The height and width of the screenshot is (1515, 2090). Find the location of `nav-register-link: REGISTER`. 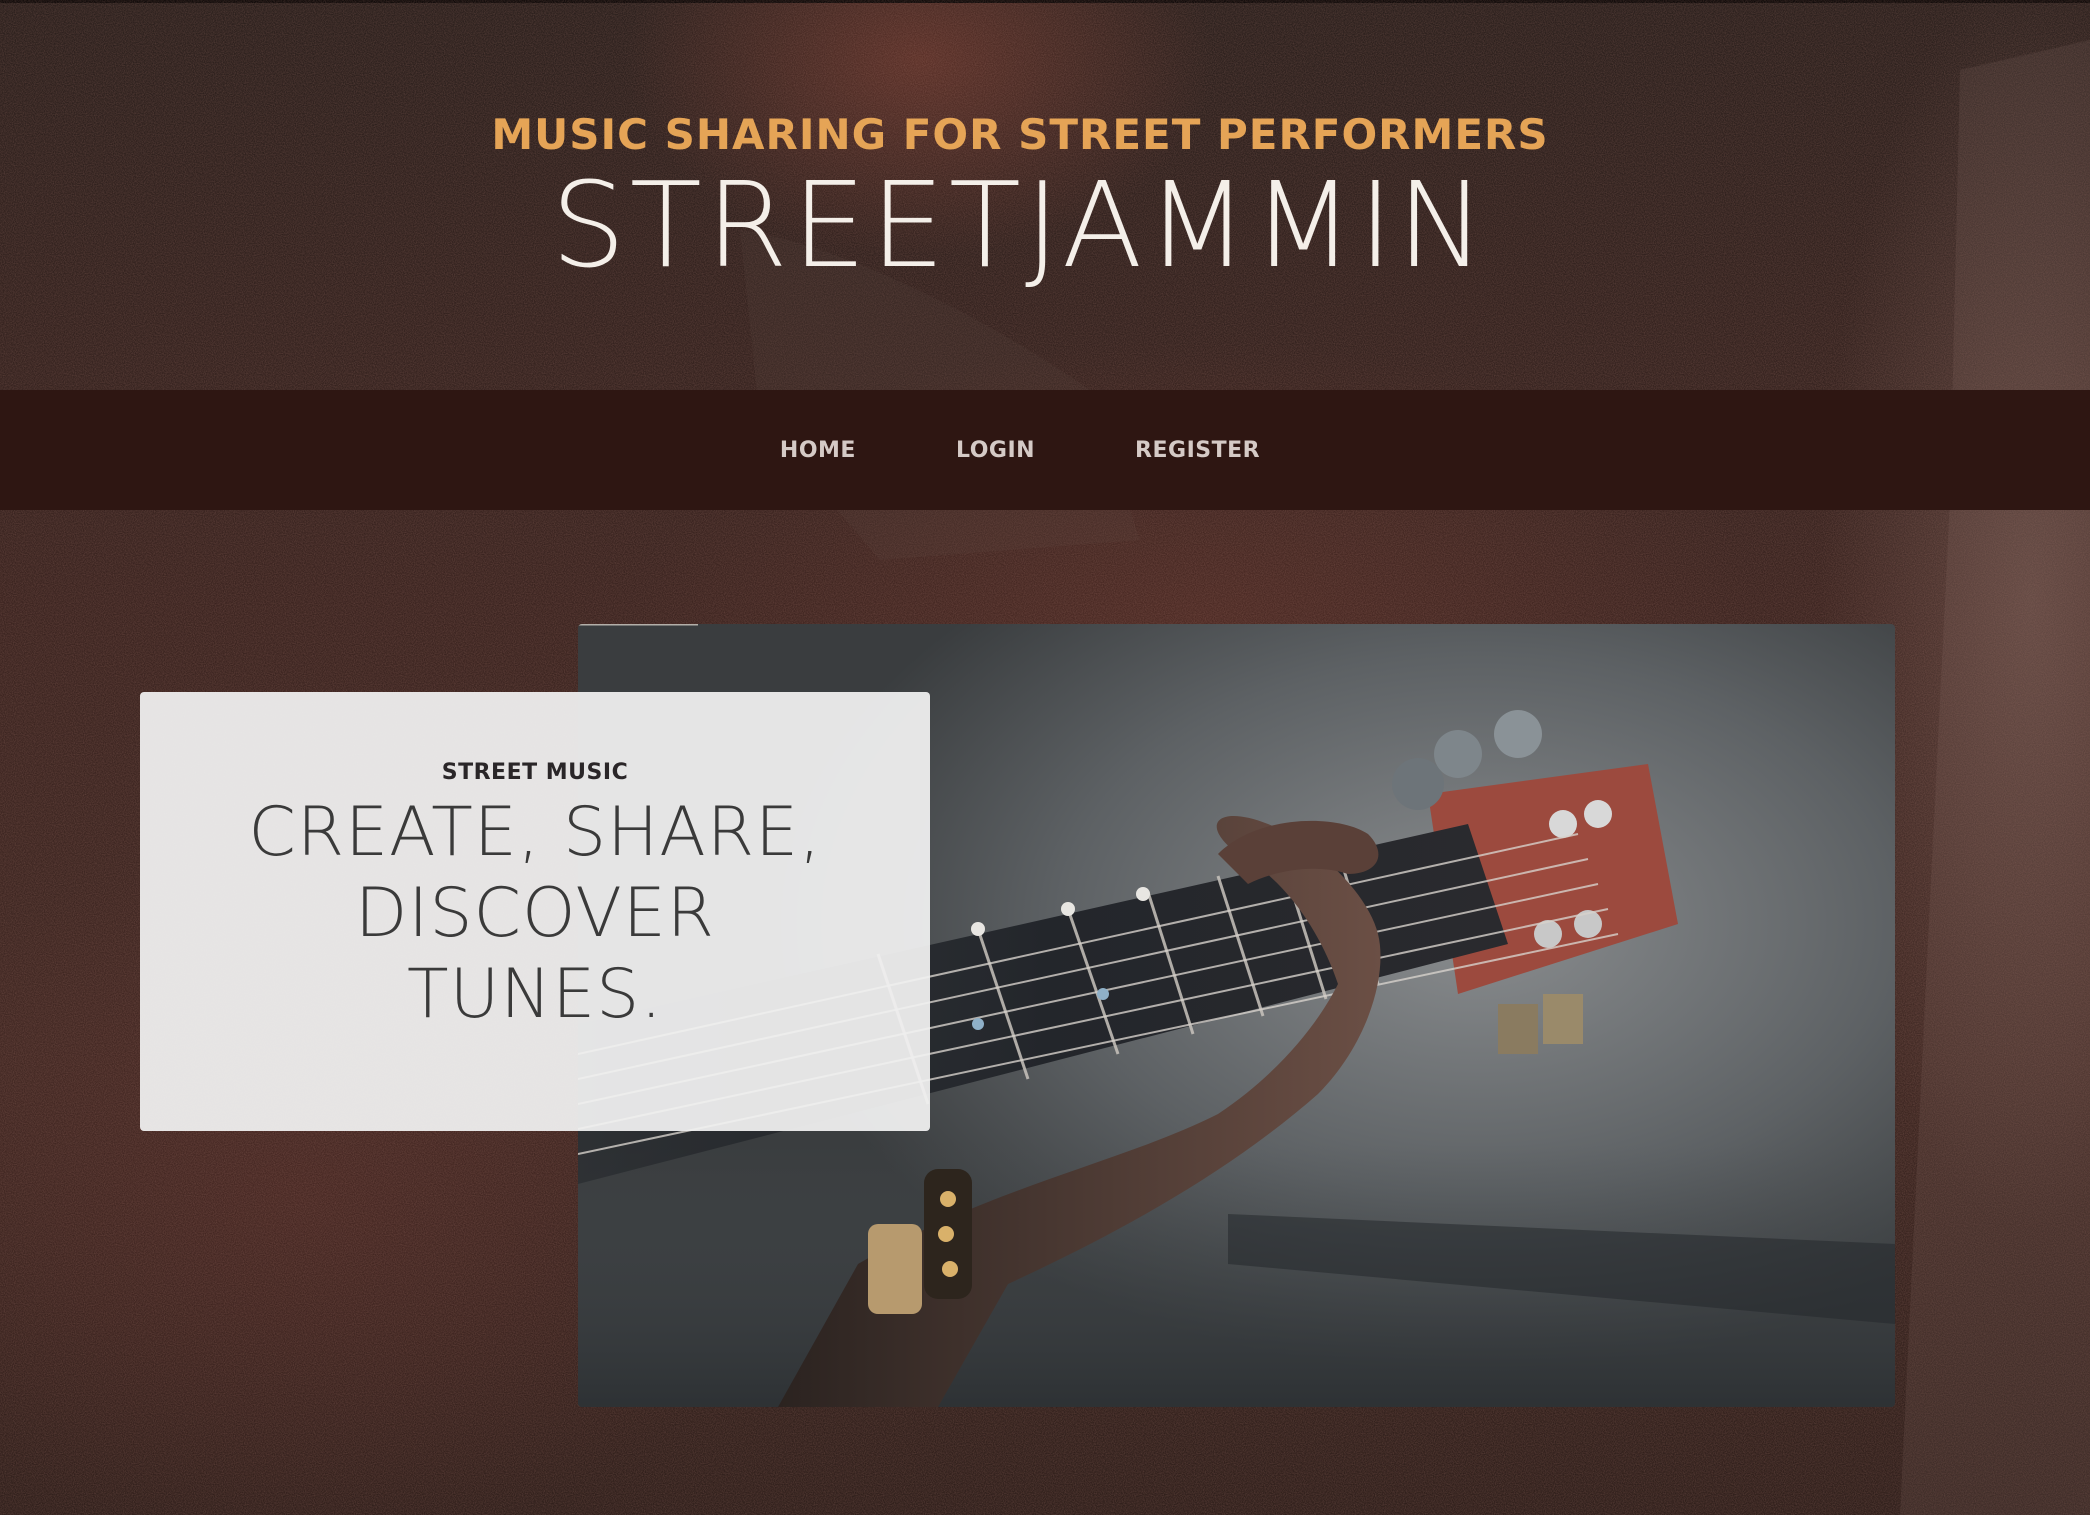

nav-register-link: REGISTER is located at coordinates (1197, 450).